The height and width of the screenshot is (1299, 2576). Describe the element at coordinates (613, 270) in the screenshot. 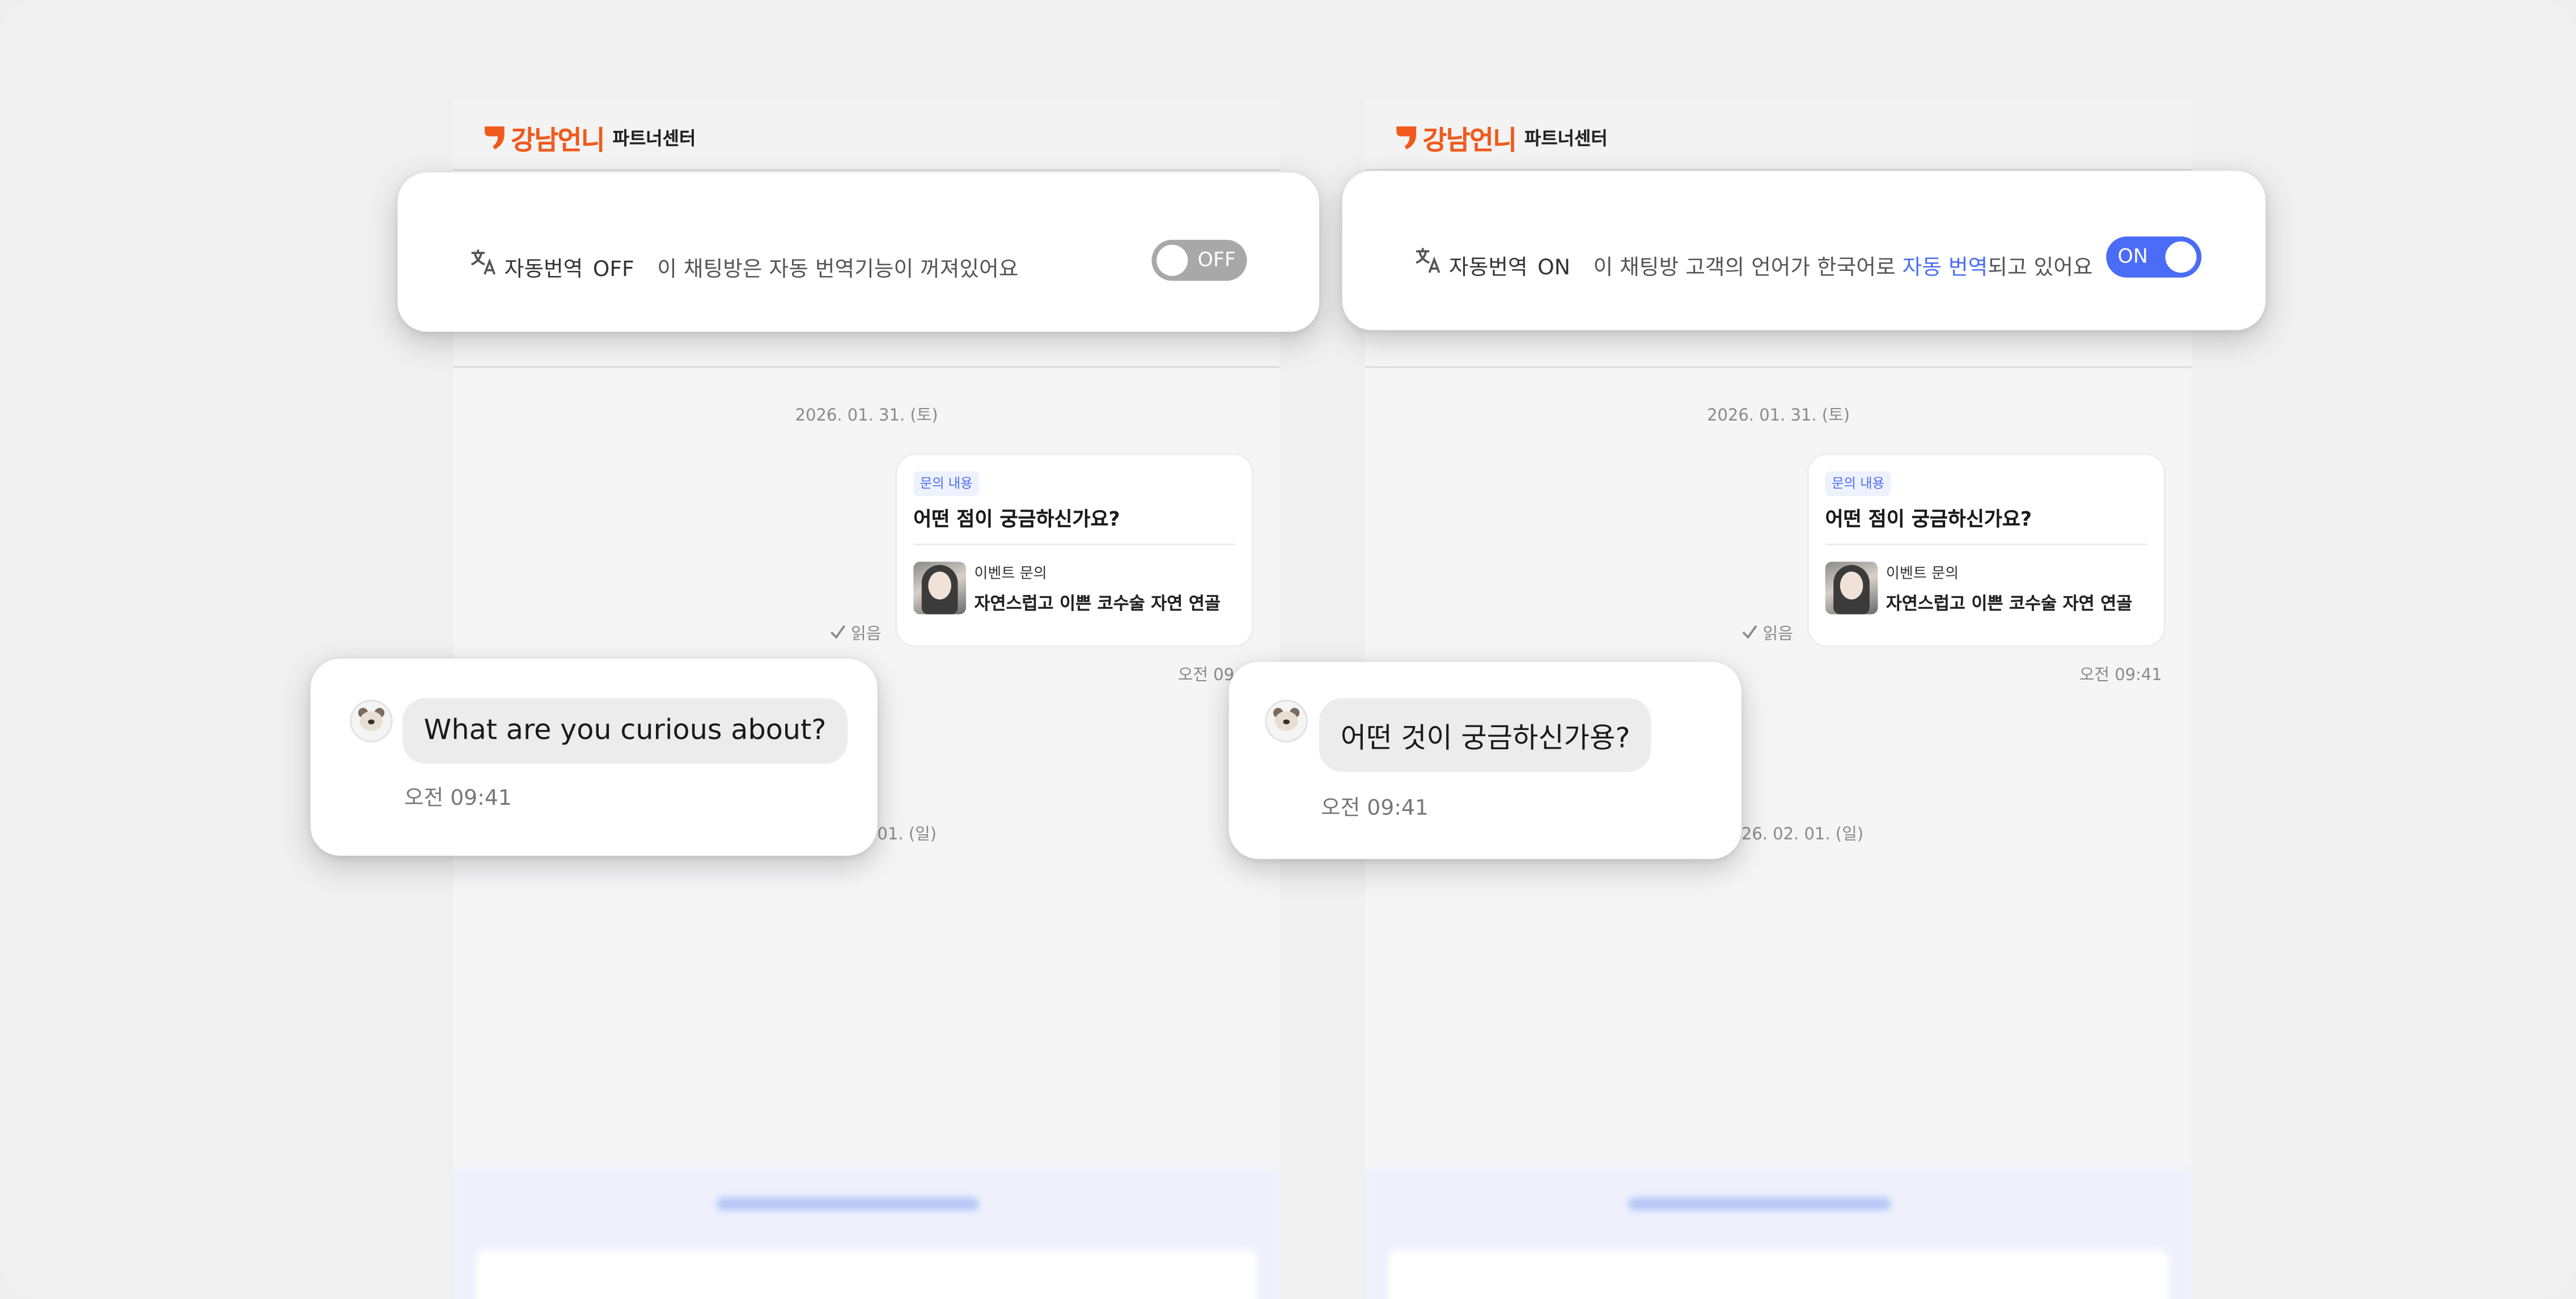

I see `auto-translate-state: OFF` at that location.